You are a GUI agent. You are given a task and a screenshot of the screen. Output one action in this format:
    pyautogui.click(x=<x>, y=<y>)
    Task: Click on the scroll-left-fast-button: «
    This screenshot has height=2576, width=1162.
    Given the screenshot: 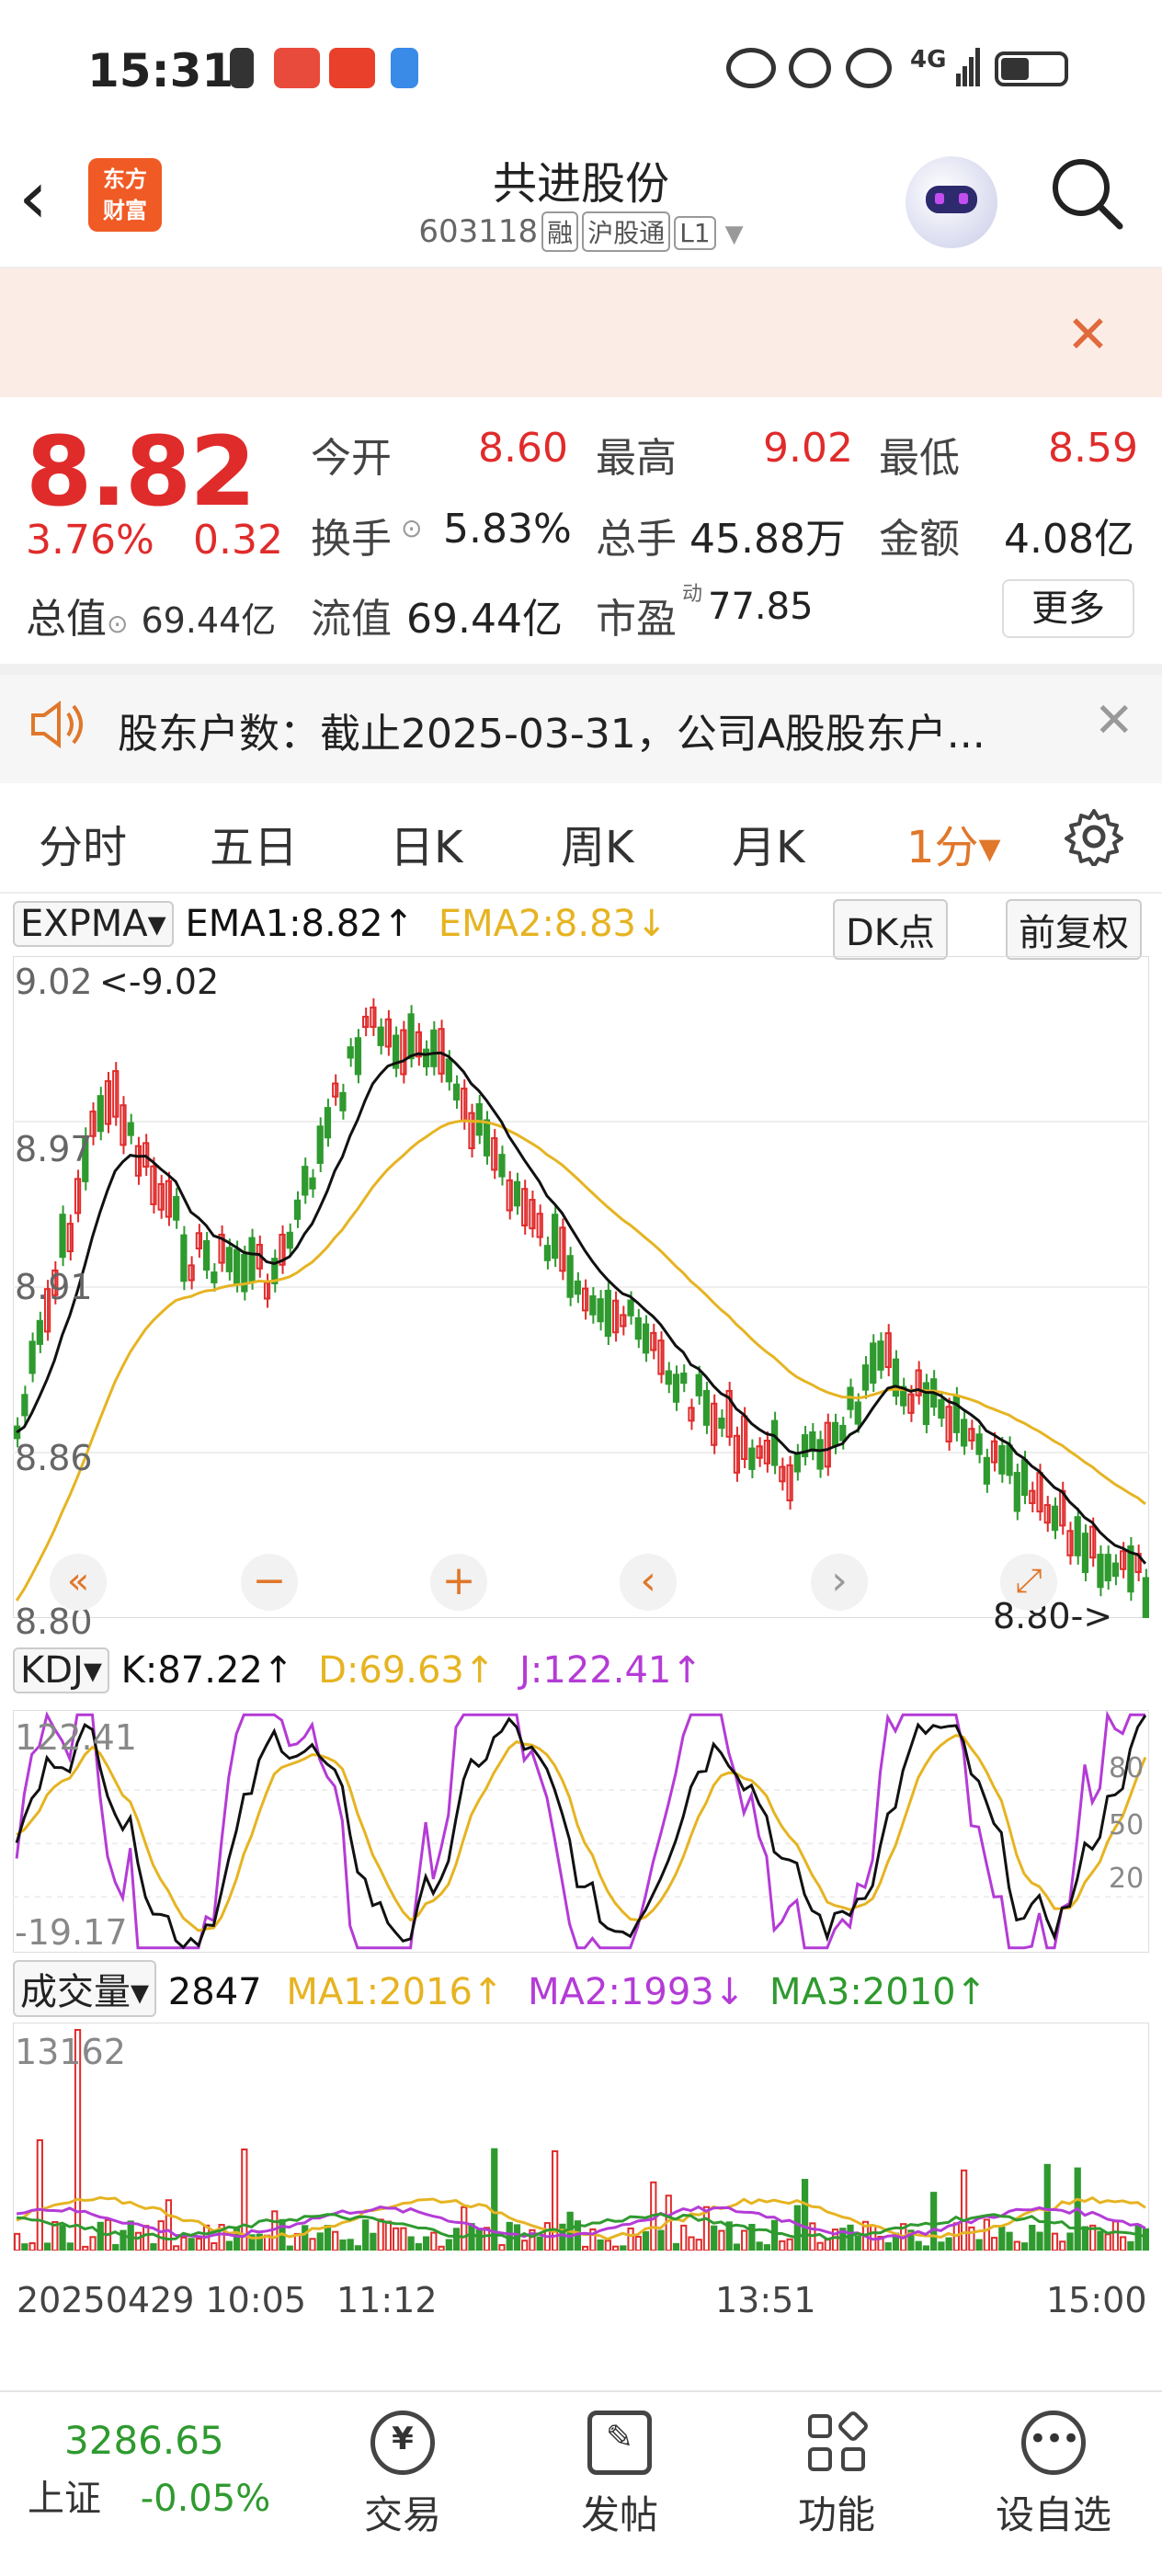 What is the action you would take?
    pyautogui.click(x=79, y=1582)
    